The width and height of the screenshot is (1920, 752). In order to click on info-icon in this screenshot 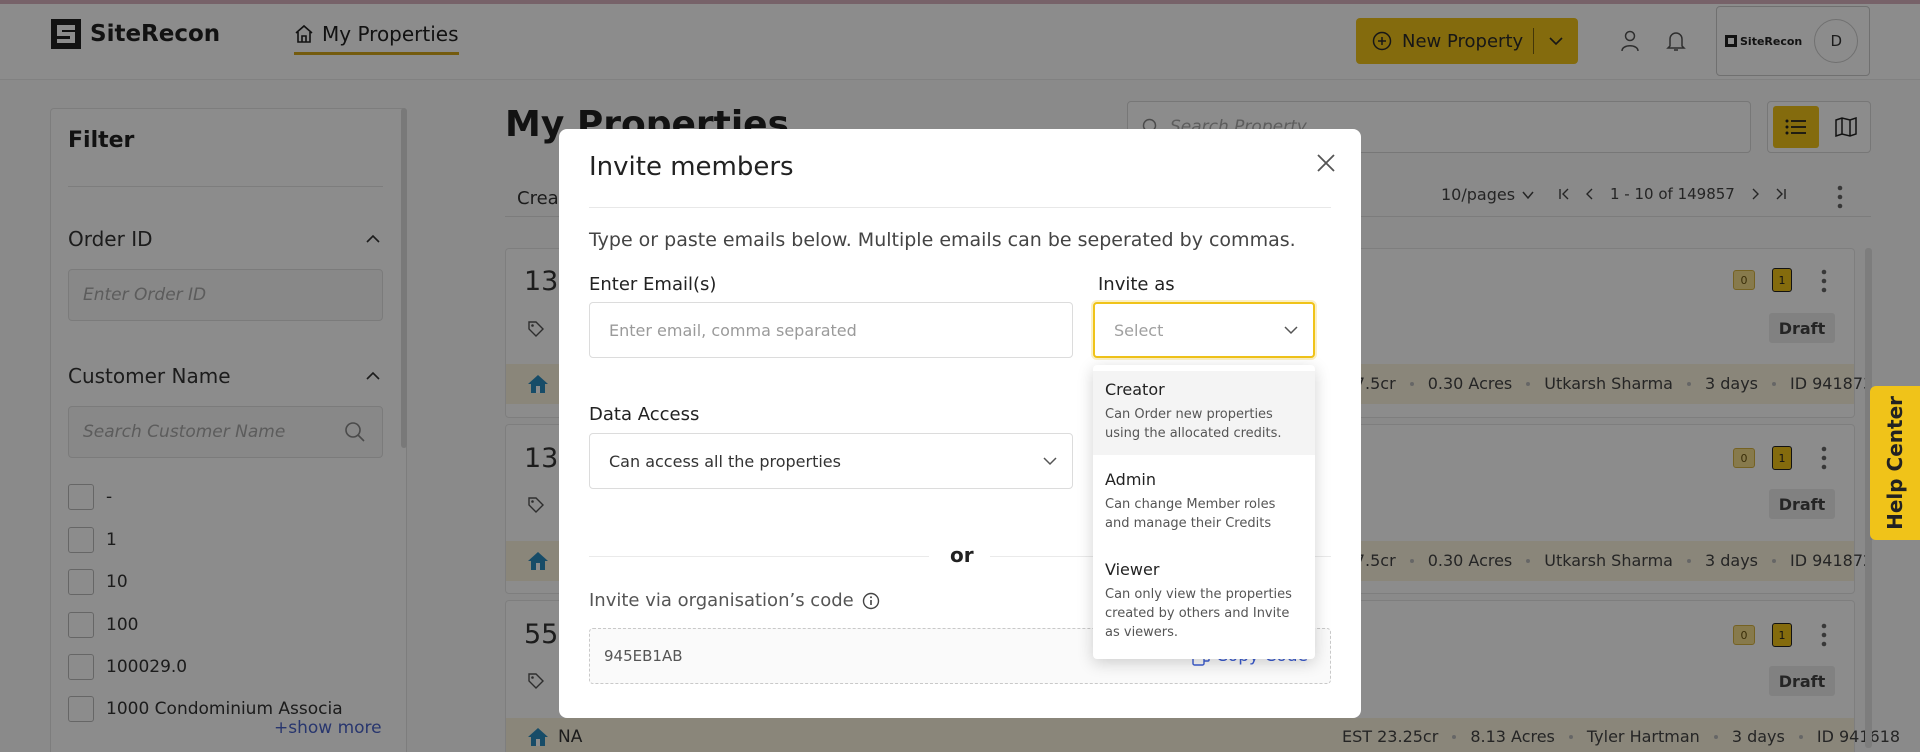, I will do `click(871, 601)`.